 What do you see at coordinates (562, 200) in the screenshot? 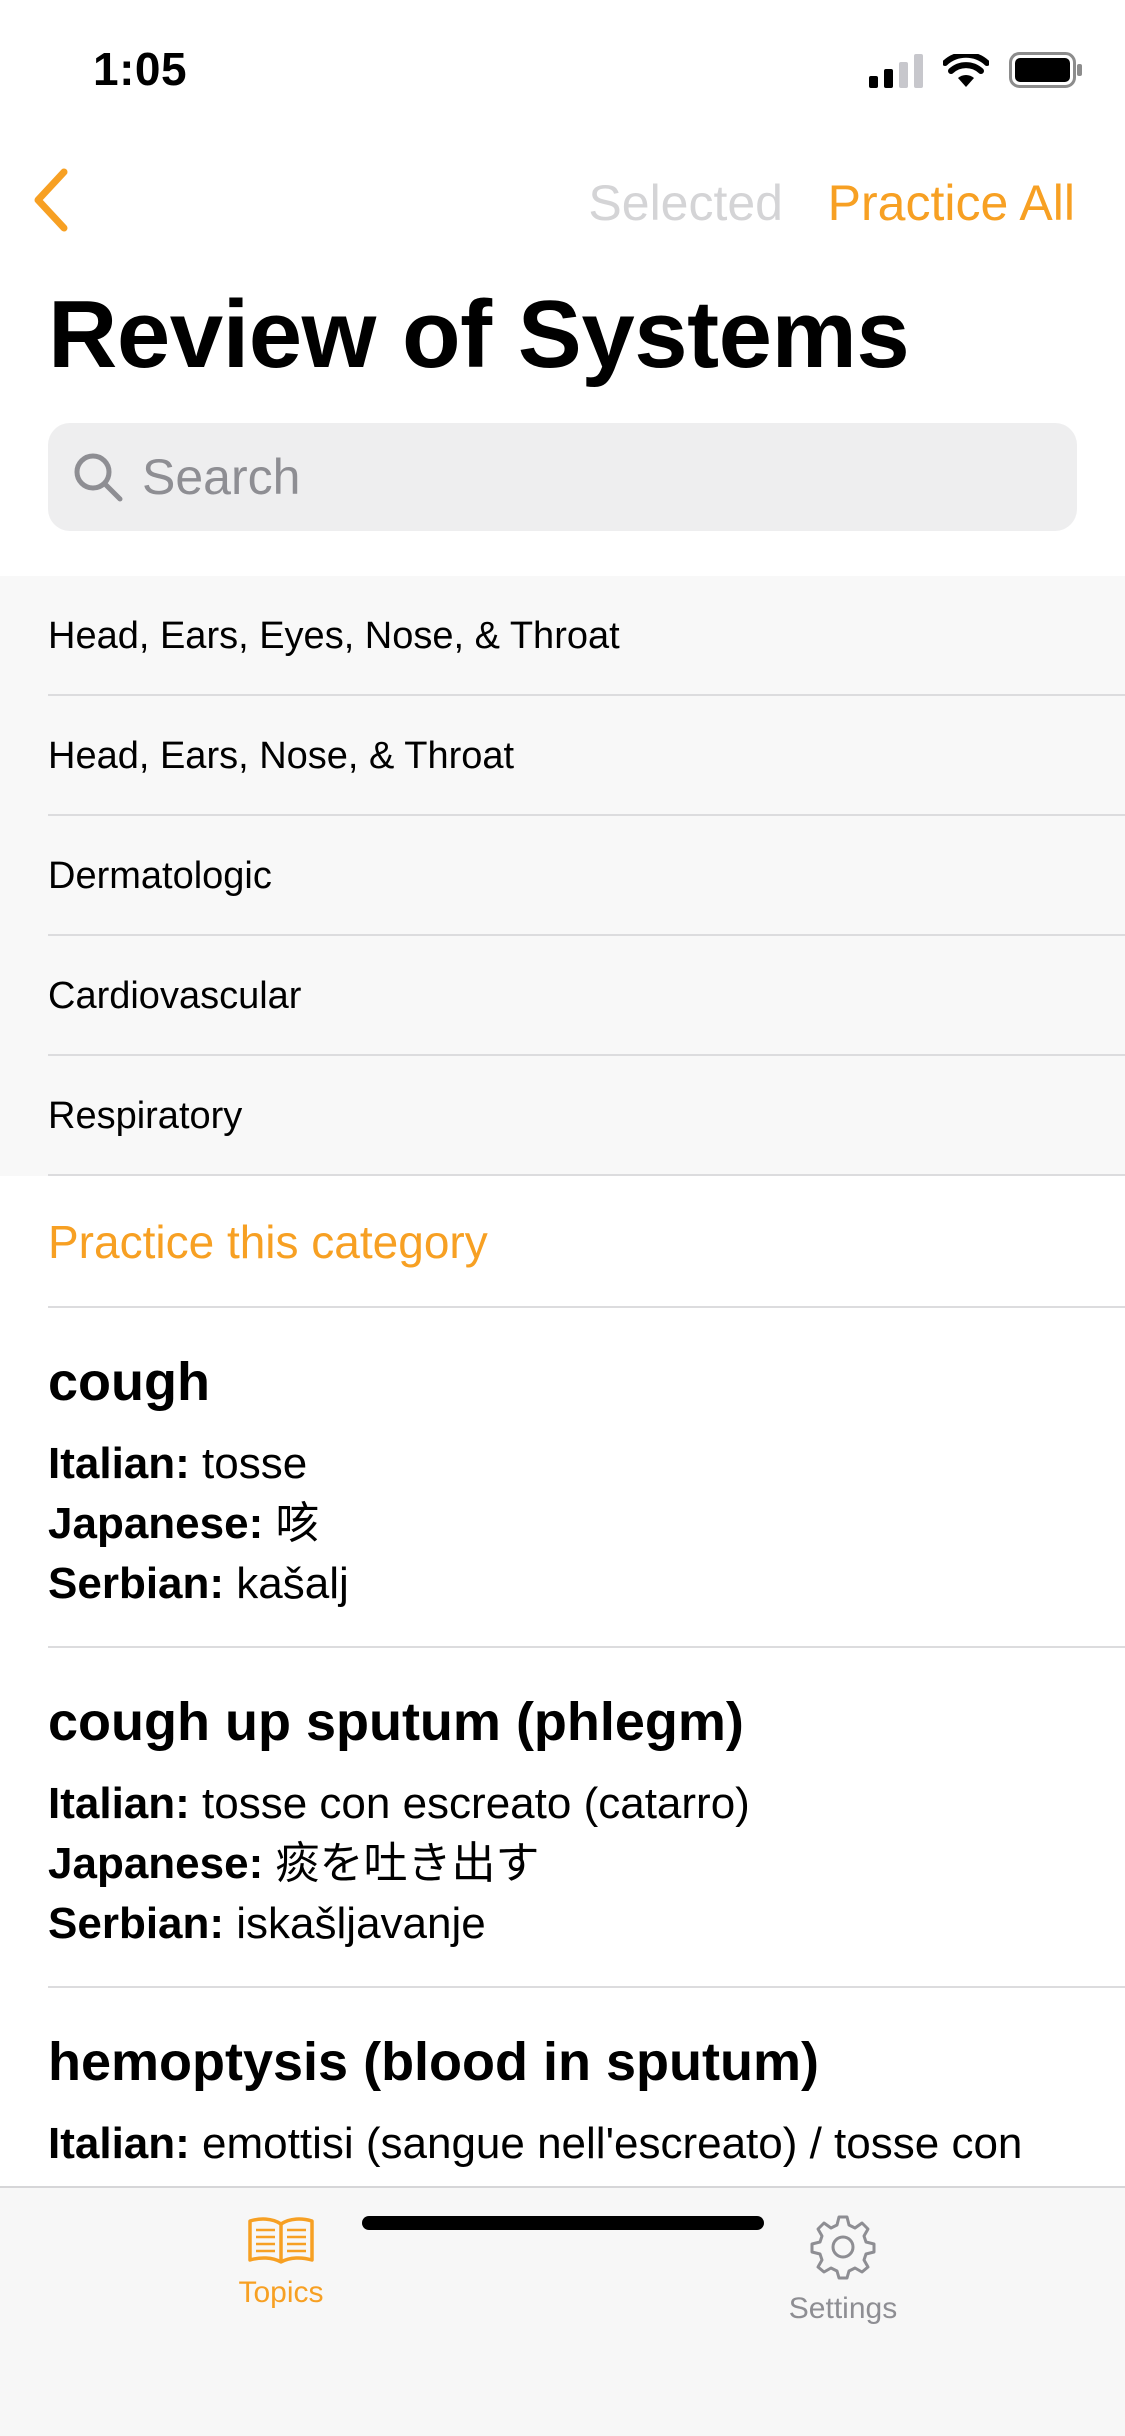
I see `navigation-bar: Selected Practice All` at bounding box center [562, 200].